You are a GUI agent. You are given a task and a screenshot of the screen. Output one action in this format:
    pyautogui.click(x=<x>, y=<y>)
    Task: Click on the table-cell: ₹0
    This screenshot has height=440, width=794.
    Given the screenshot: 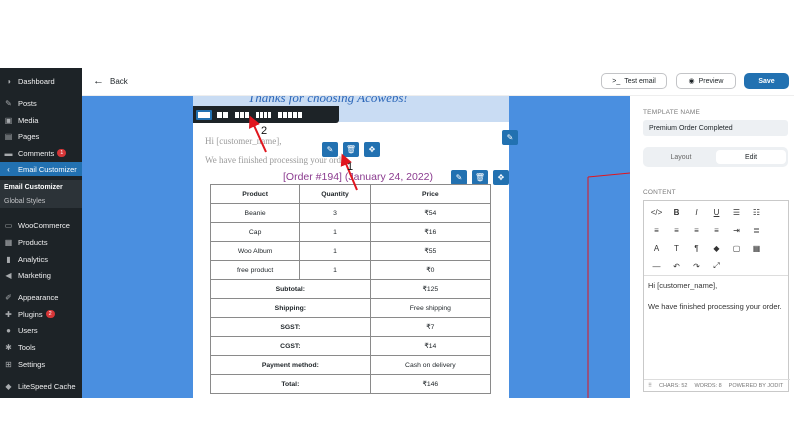 What is the action you would take?
    pyautogui.click(x=430, y=270)
    